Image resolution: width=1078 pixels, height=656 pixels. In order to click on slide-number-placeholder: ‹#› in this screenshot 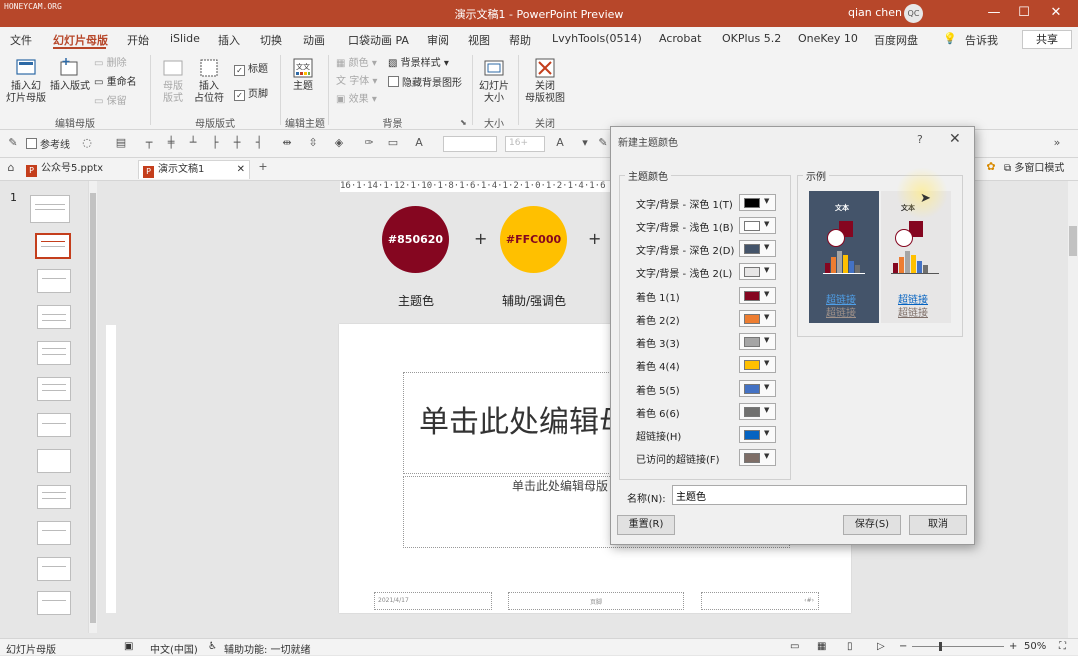, I will do `click(760, 601)`.